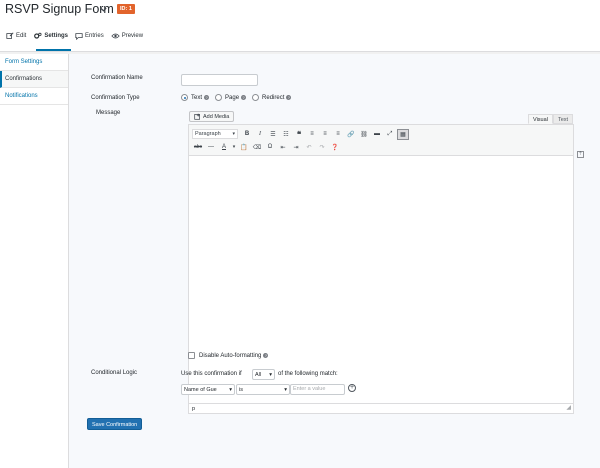 The width and height of the screenshot is (600, 468). What do you see at coordinates (338, 134) in the screenshot?
I see `align-right-icon: ≡` at bounding box center [338, 134].